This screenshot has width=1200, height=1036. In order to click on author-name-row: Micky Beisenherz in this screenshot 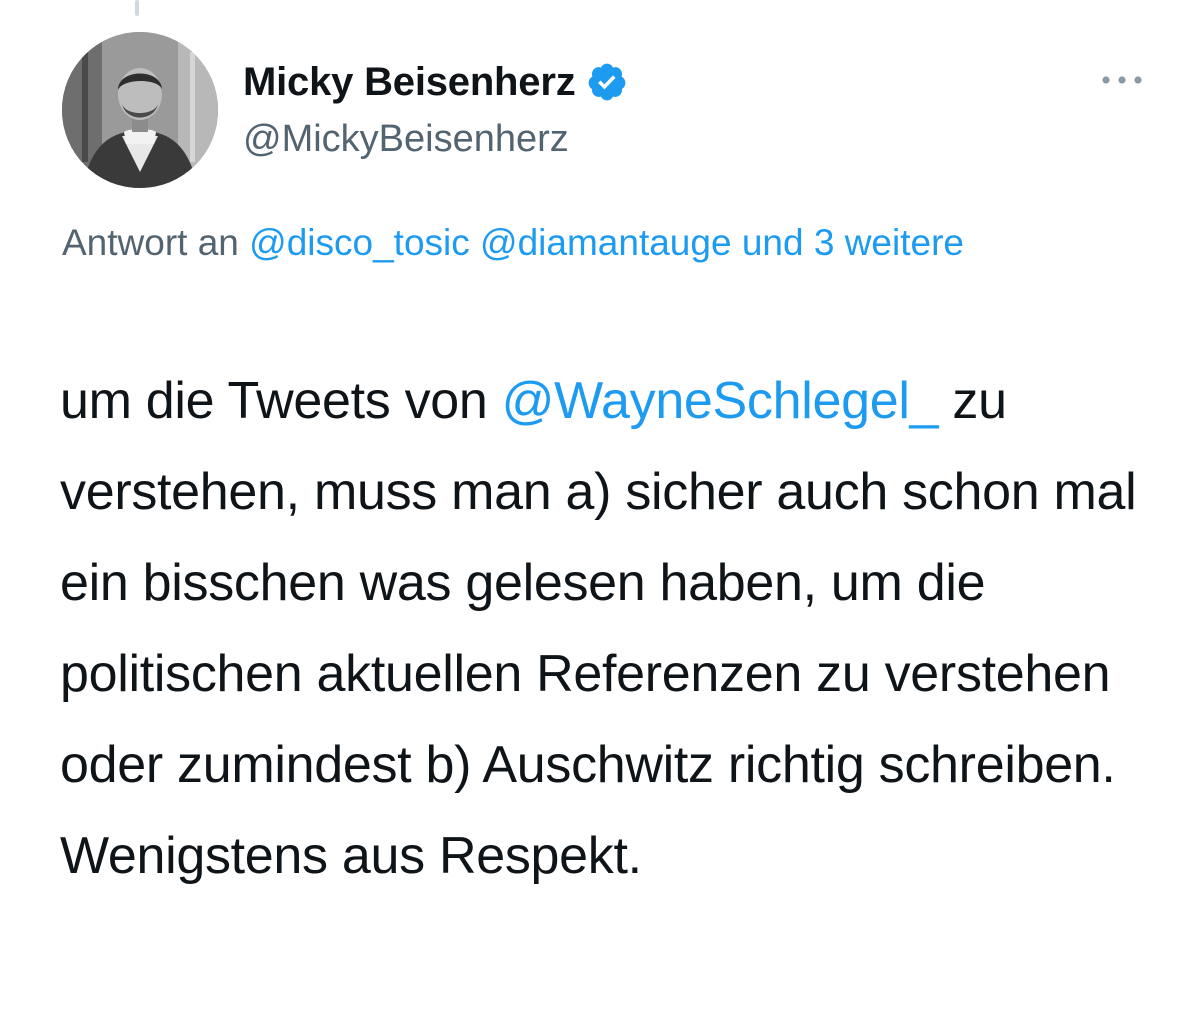, I will do `click(435, 82)`.